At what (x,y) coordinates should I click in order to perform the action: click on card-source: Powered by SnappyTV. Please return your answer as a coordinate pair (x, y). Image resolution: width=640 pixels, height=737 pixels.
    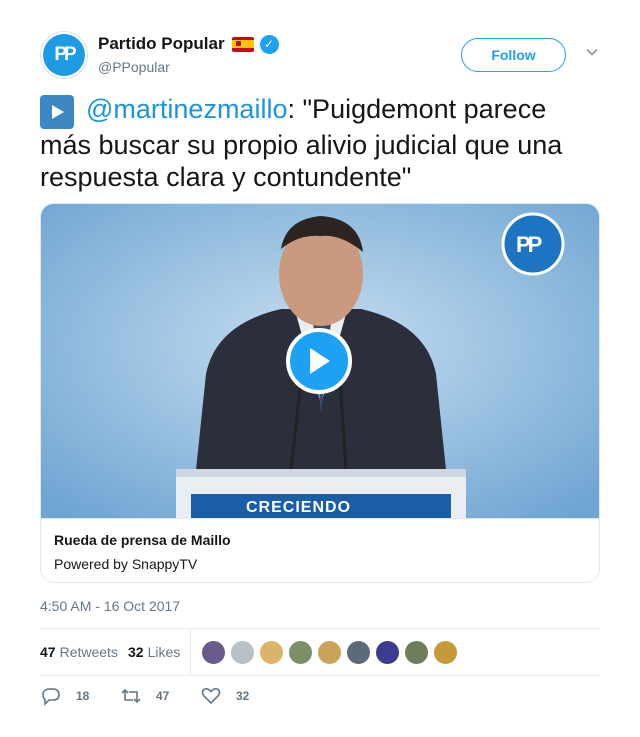
    Looking at the image, I should click on (126, 564).